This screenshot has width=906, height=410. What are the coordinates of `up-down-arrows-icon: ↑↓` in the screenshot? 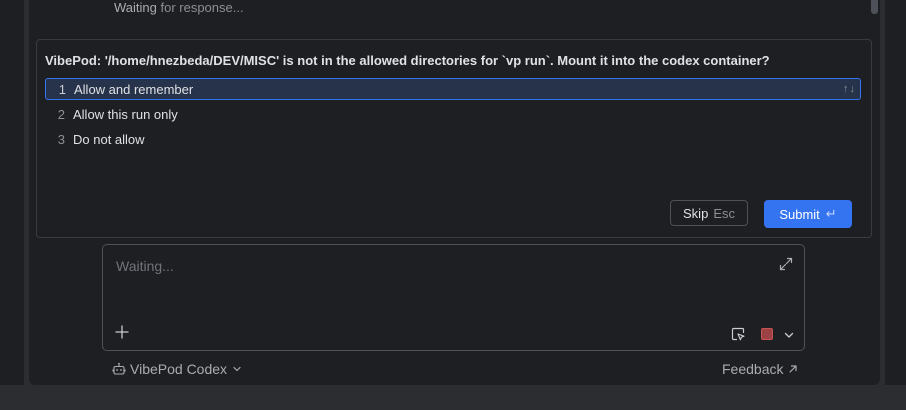 It's located at (849, 89).